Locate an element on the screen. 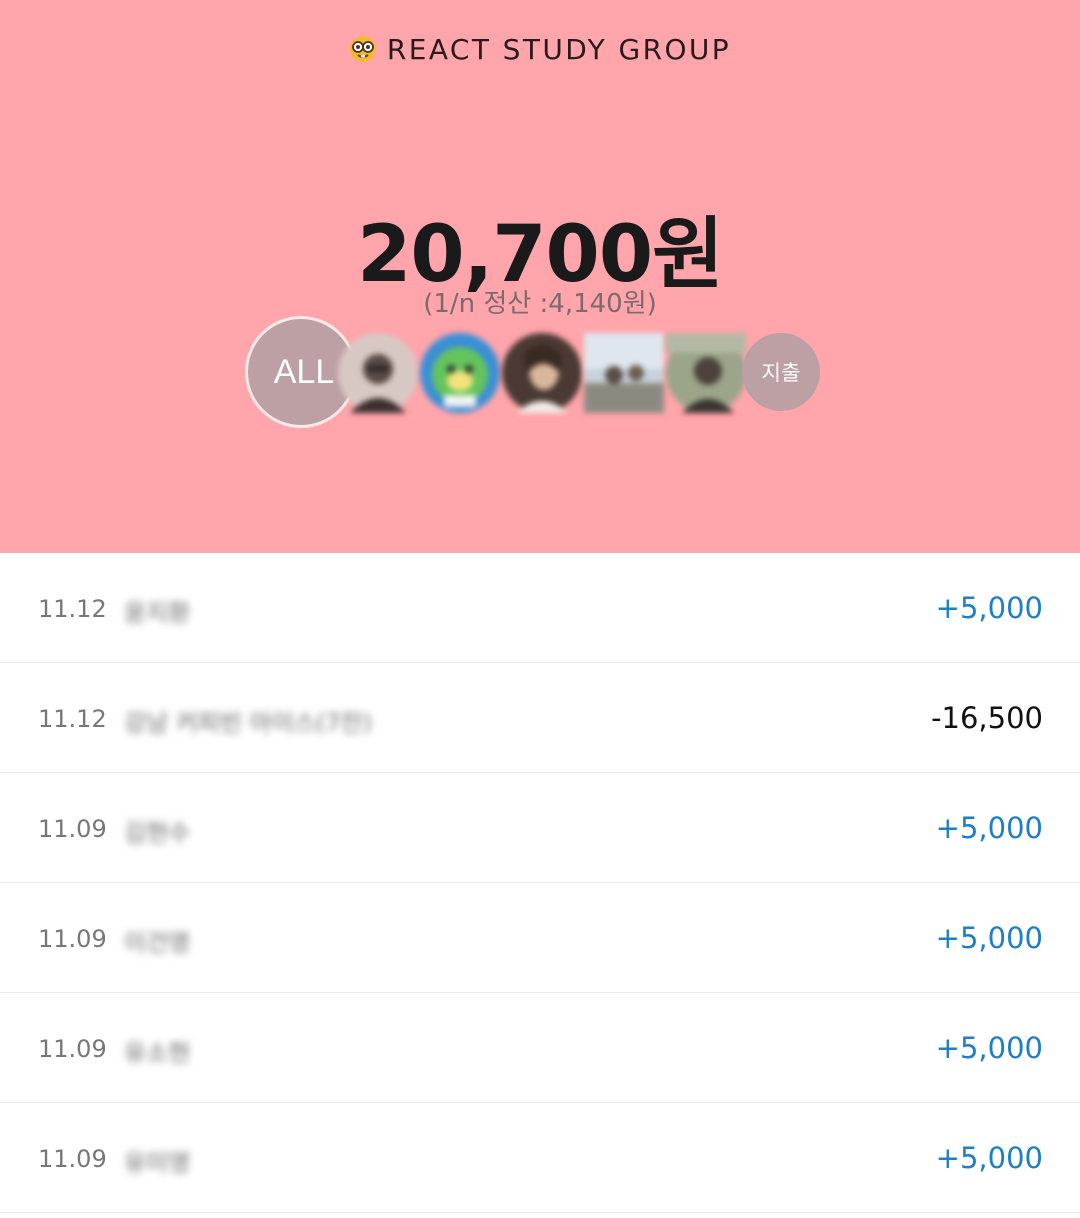  member-filter-bar: ALL 지출 is located at coordinates (540, 372).